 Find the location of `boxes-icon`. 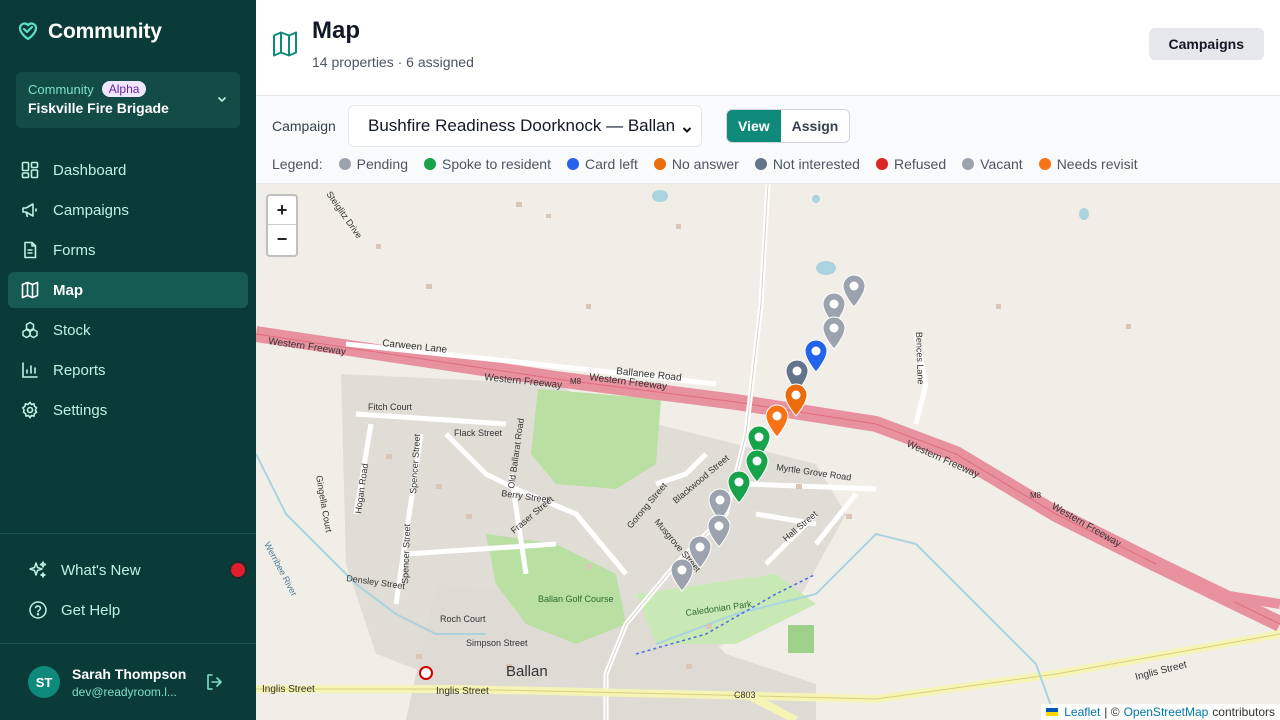

boxes-icon is located at coordinates (30, 330).